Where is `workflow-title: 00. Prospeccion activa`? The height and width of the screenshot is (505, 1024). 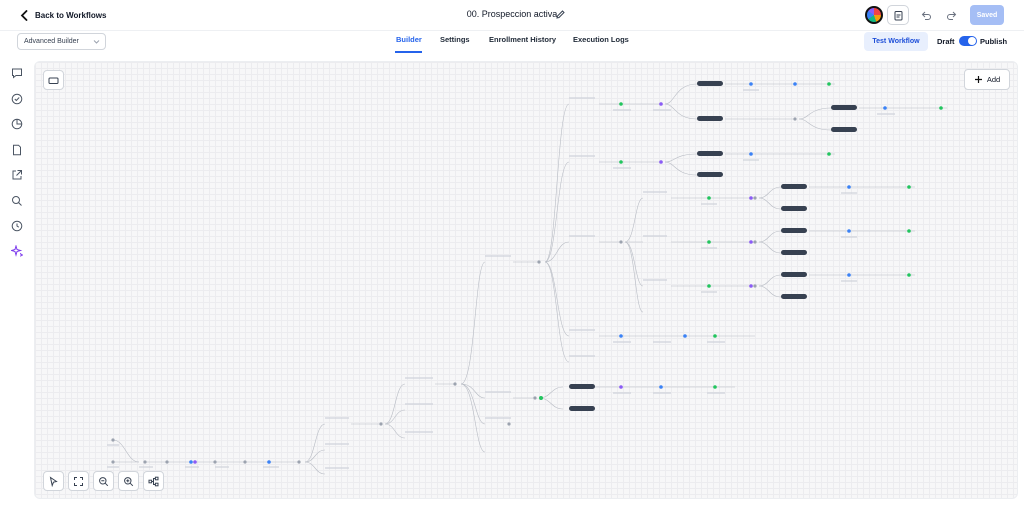 workflow-title: 00. Prospeccion activa is located at coordinates (512, 14).